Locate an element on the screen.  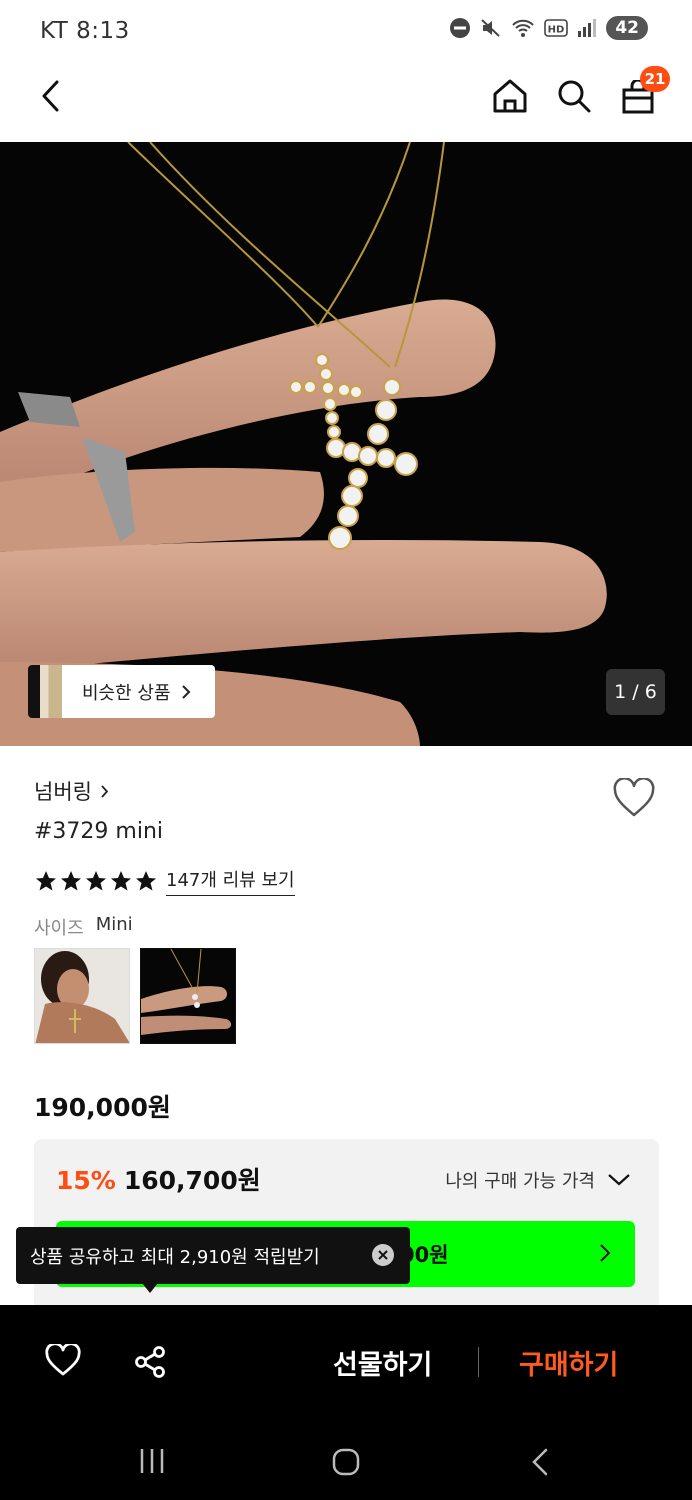
svg-text: HD is located at coordinates (556, 30).